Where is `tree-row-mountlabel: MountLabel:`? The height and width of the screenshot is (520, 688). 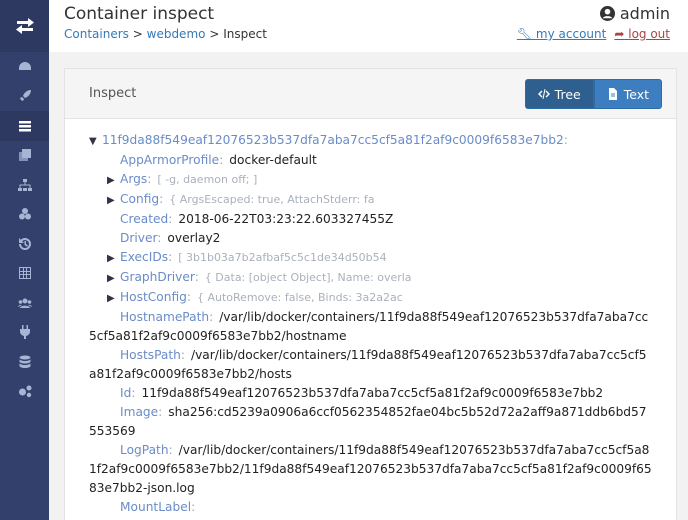 tree-row-mountlabel: MountLabel: is located at coordinates (158, 507).